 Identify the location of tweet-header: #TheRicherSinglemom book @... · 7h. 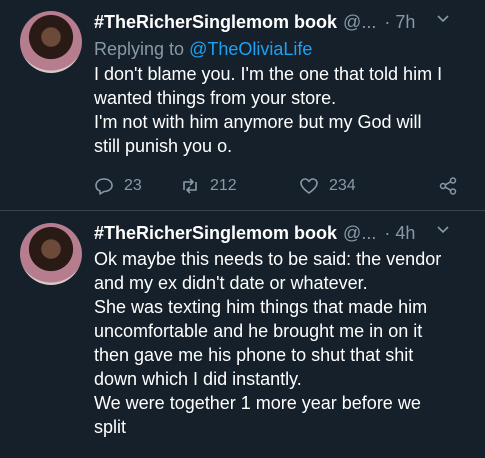
(283, 22).